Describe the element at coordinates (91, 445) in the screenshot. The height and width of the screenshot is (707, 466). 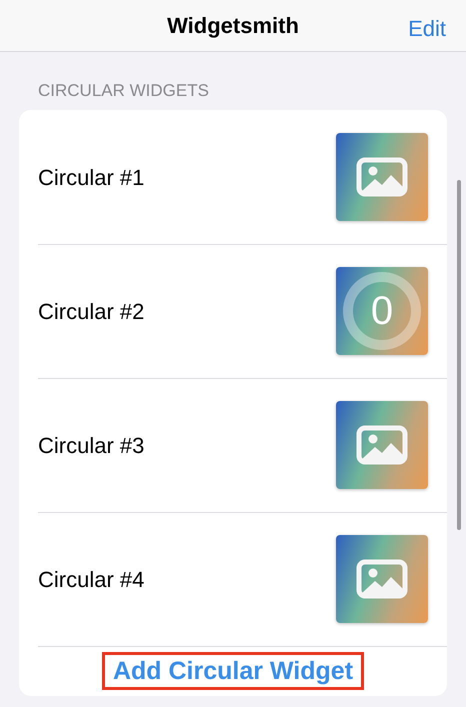
I see `widget-name: Circular #3` at that location.